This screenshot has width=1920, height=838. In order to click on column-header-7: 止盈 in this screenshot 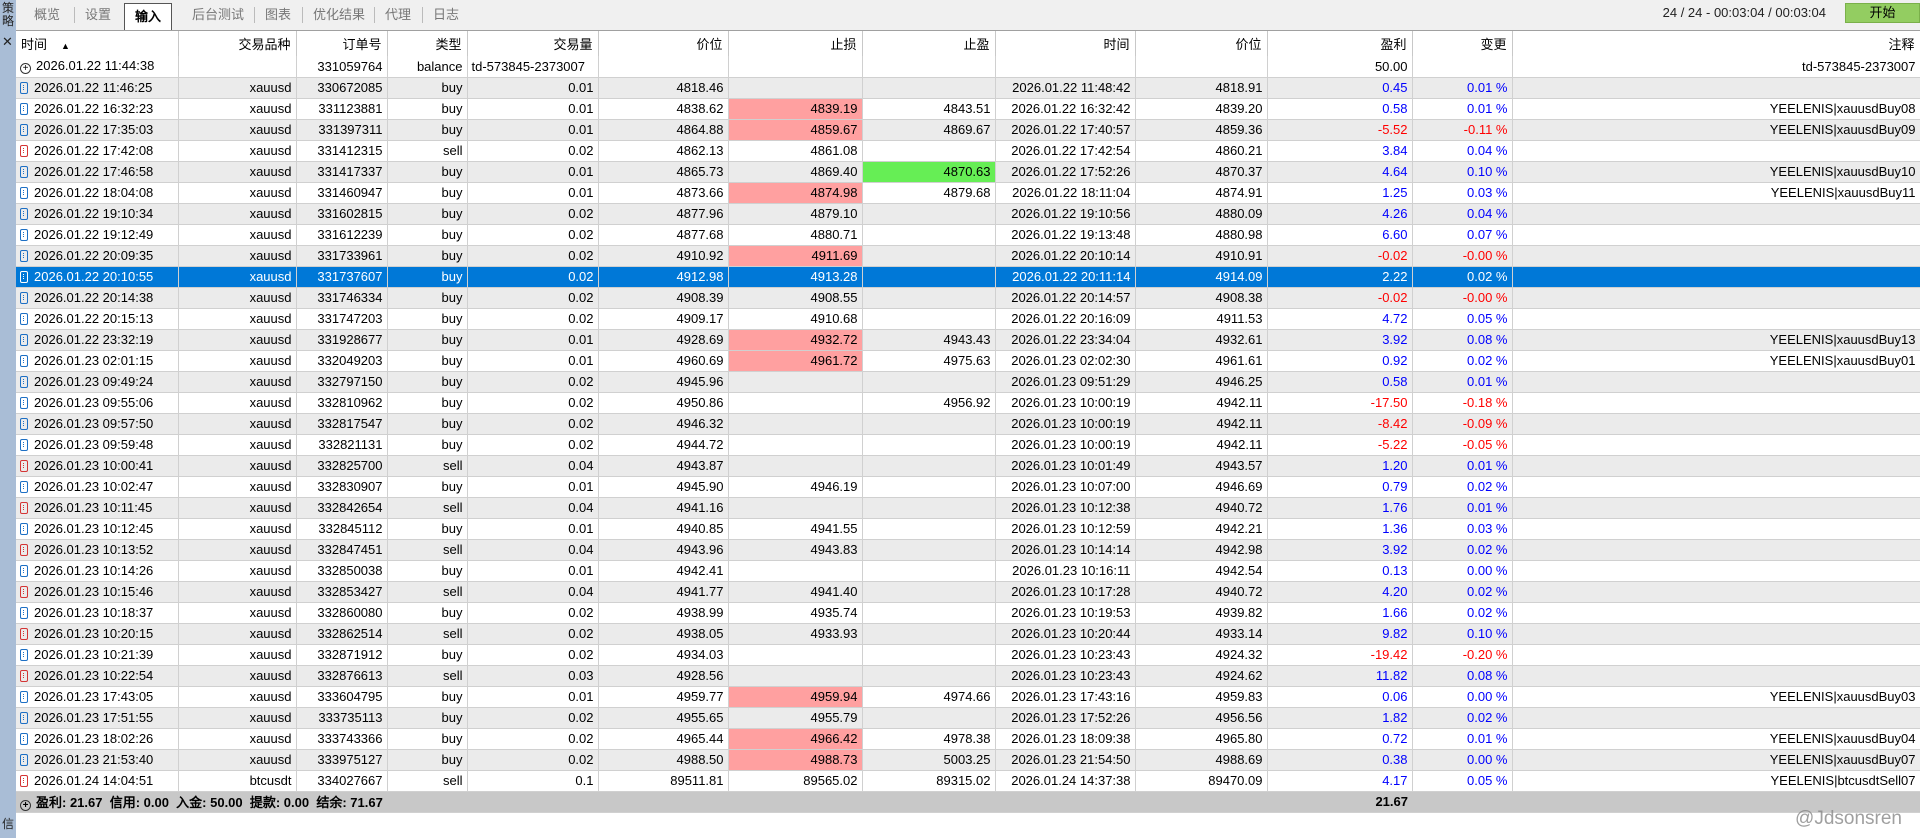, I will do `click(929, 43)`.